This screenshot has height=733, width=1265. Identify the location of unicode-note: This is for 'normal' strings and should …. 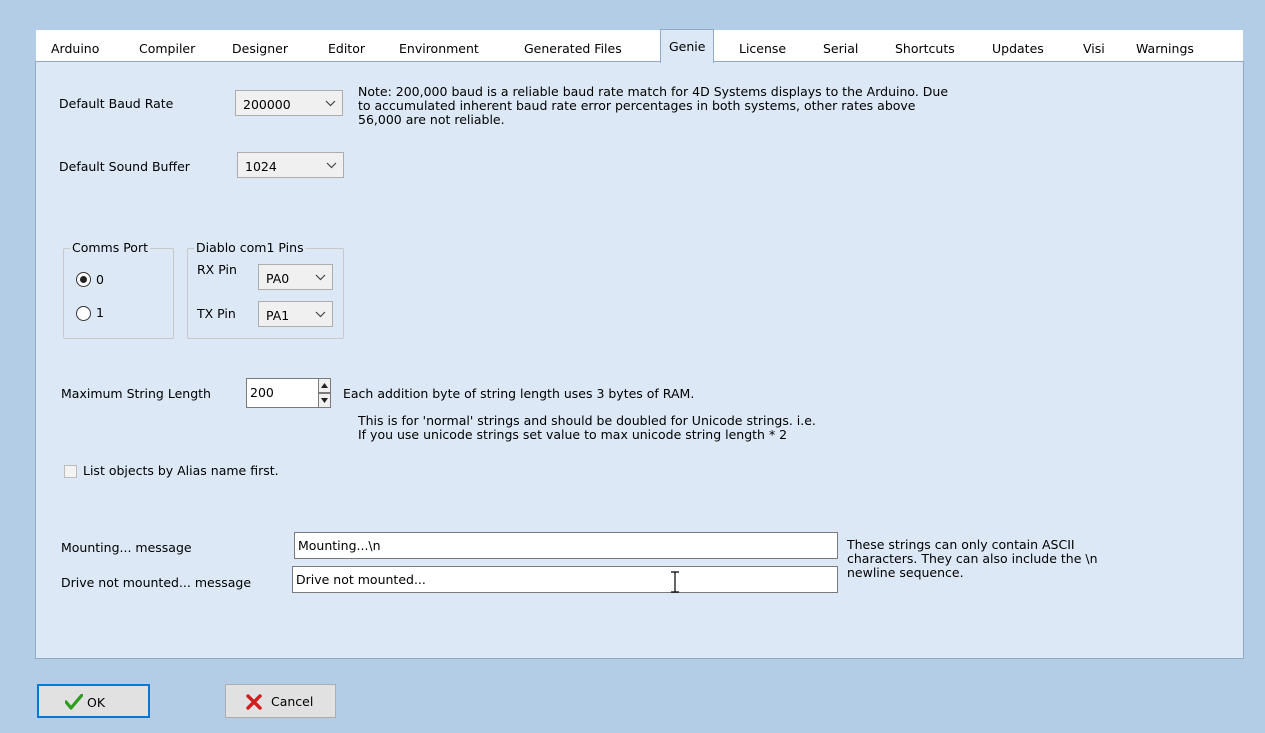
(708, 428).